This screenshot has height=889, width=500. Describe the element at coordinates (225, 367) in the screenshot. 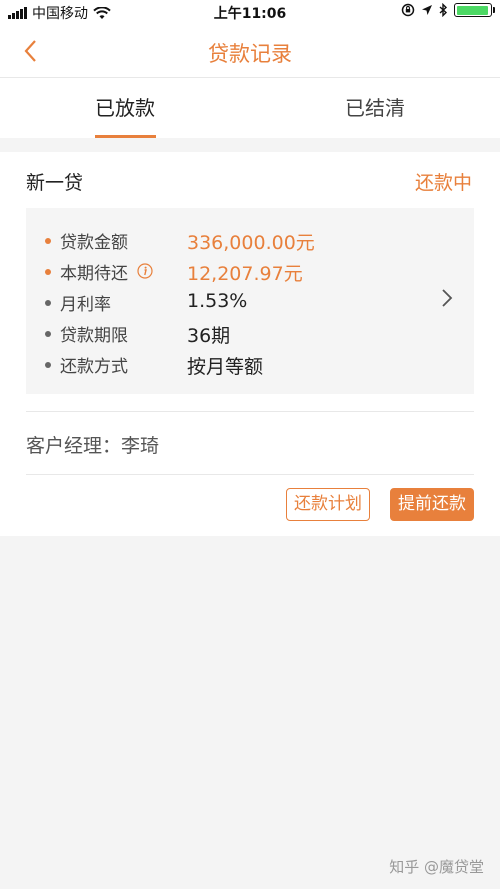

I see `detail-value: 按月等额` at that location.